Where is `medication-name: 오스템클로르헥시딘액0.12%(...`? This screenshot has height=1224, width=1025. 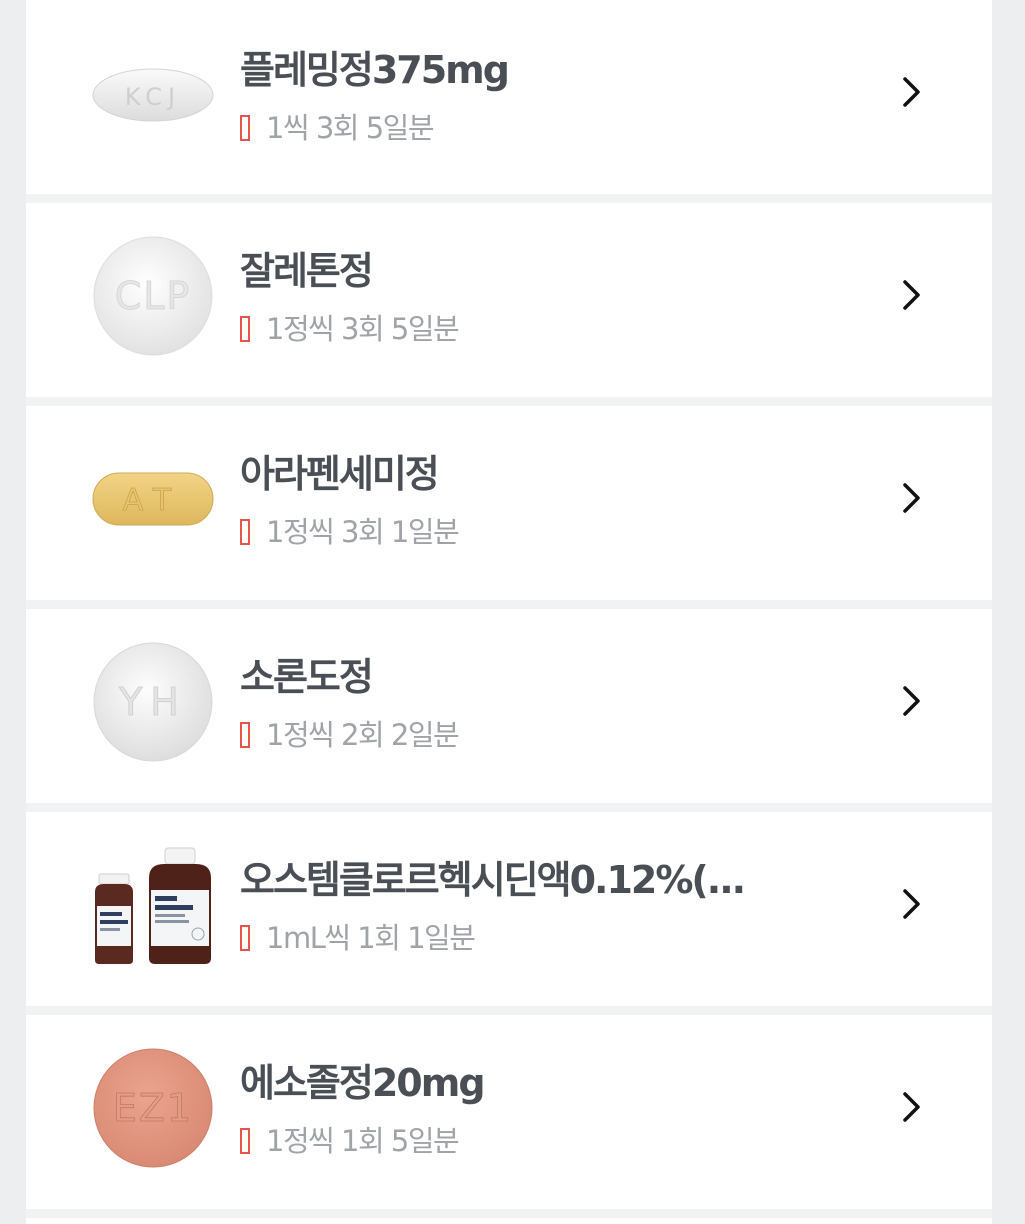 medication-name: 오스템클로르헥시딘액0.12%(... is located at coordinates (493, 880).